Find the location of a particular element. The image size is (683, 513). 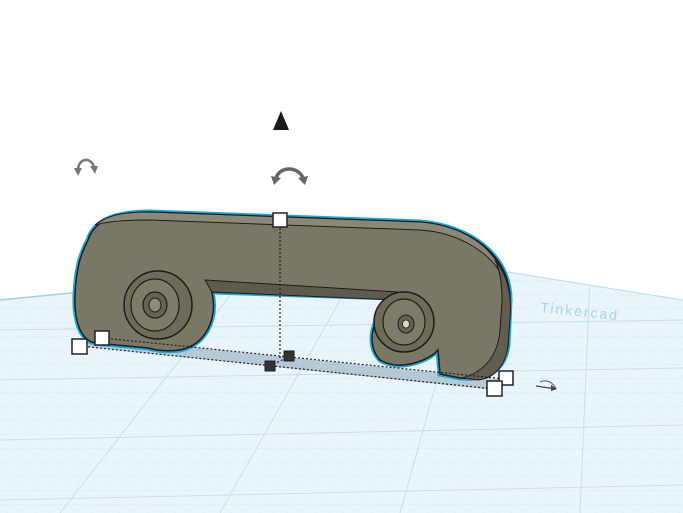

triangle-up-icon is located at coordinates (281, 120).